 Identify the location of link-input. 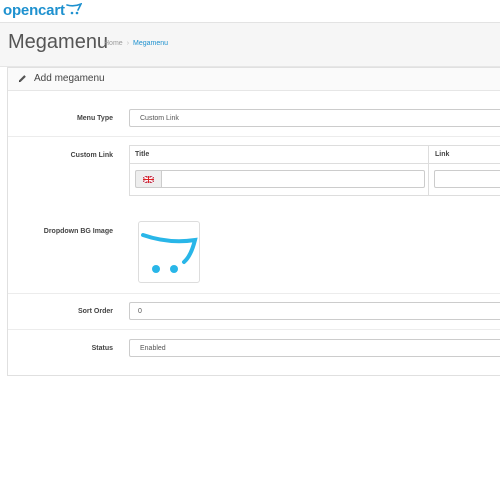
(467, 179).